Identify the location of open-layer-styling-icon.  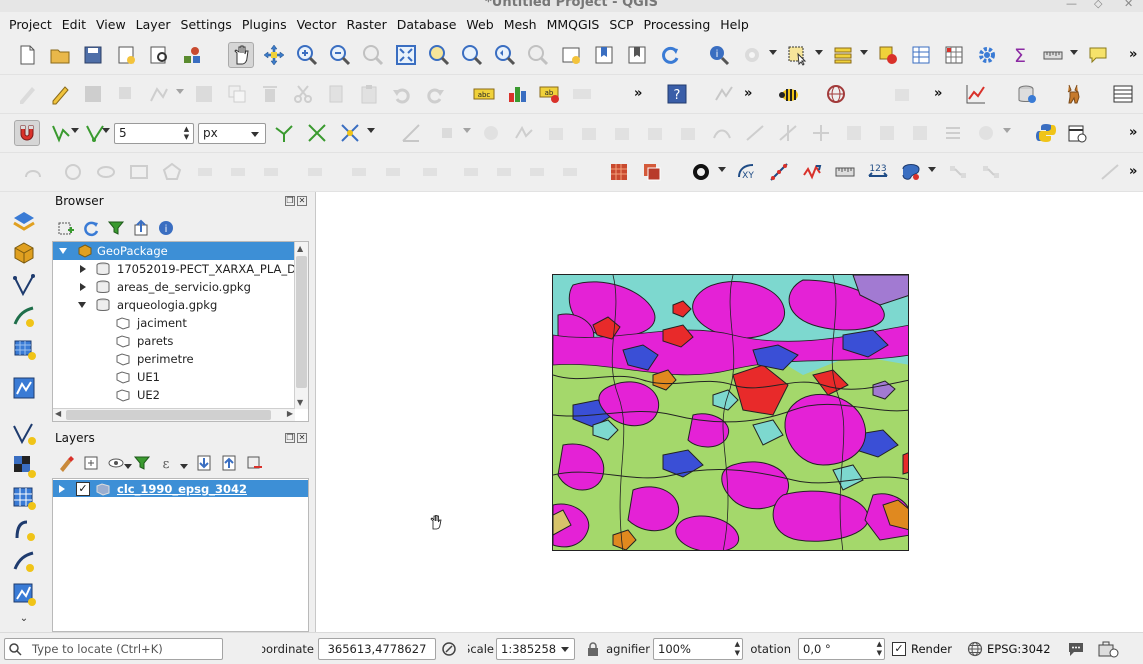
(66, 463).